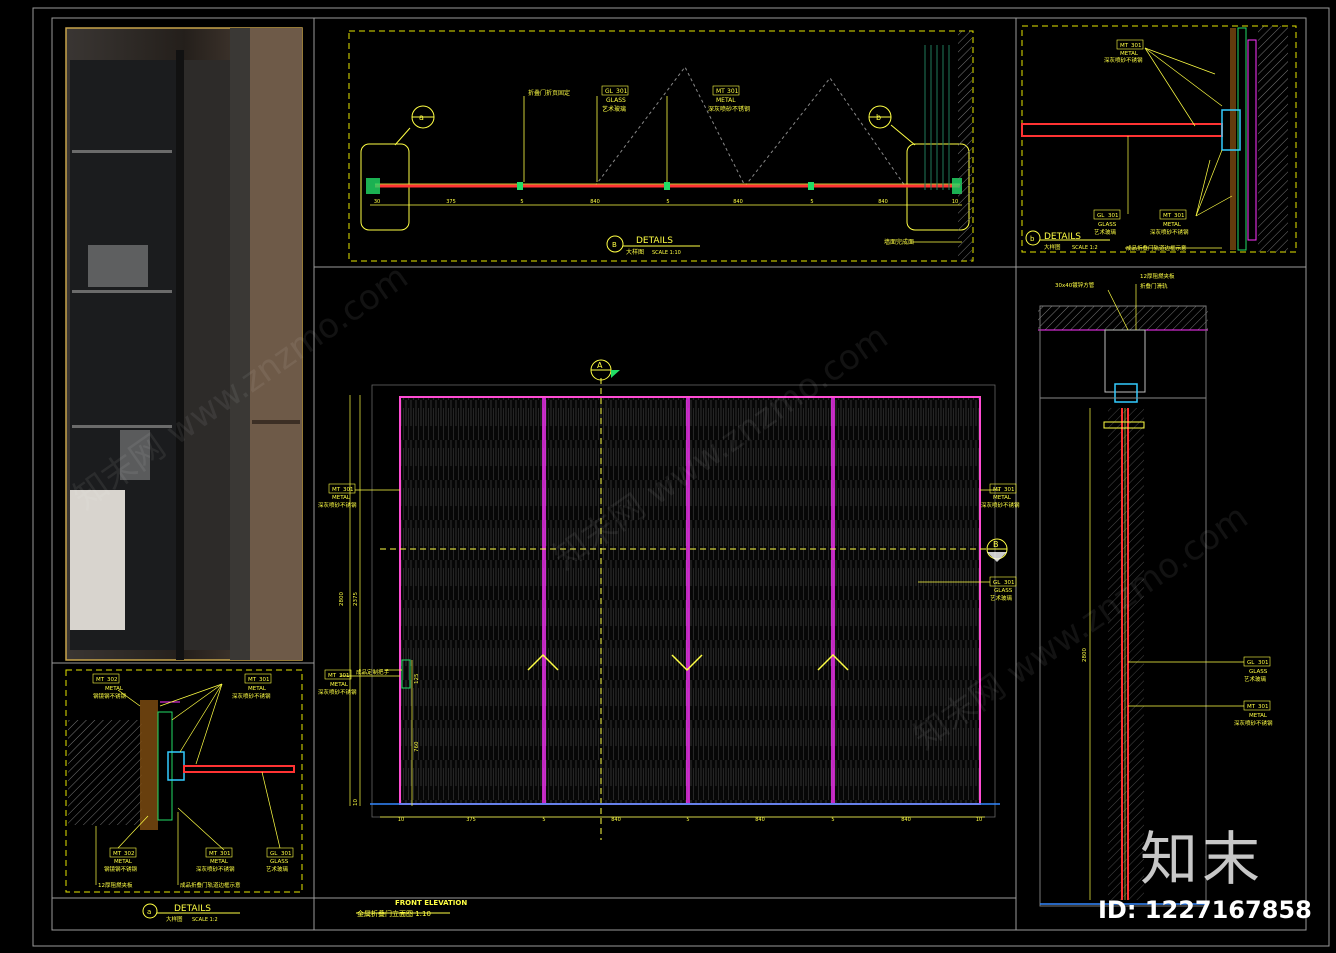 This screenshot has height=953, width=1336. What do you see at coordinates (421, 117) in the screenshot?
I see `callout-a-label: a` at bounding box center [421, 117].